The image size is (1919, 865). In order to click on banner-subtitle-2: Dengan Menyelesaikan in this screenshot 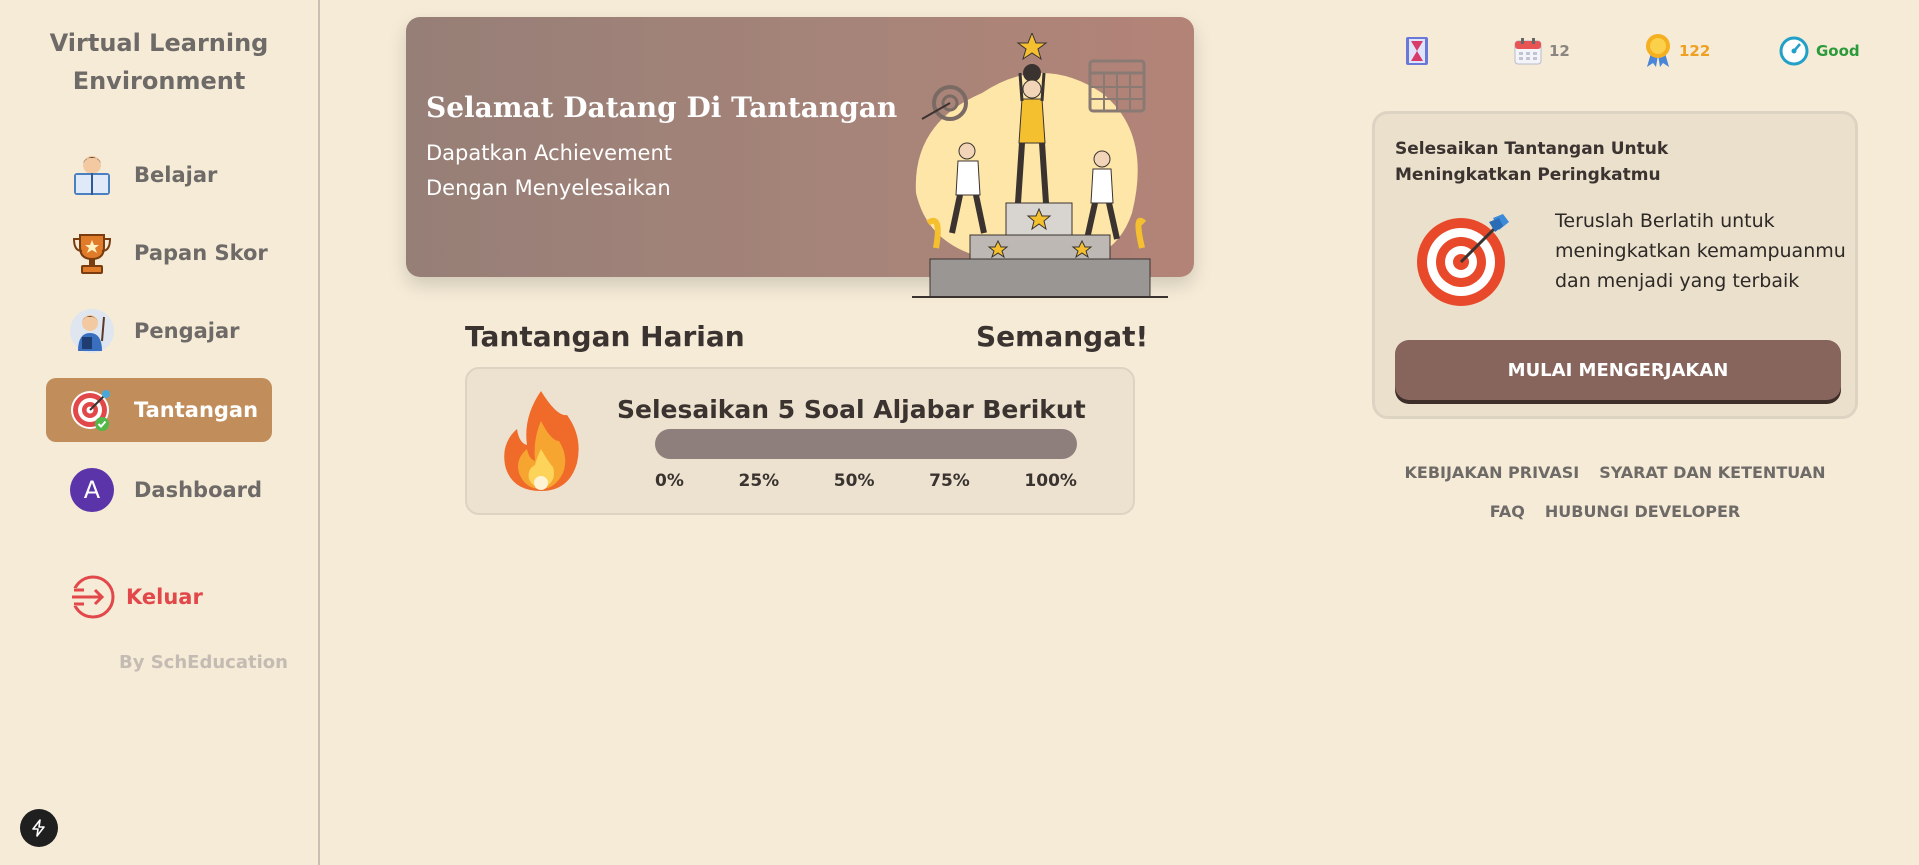, I will do `click(548, 188)`.